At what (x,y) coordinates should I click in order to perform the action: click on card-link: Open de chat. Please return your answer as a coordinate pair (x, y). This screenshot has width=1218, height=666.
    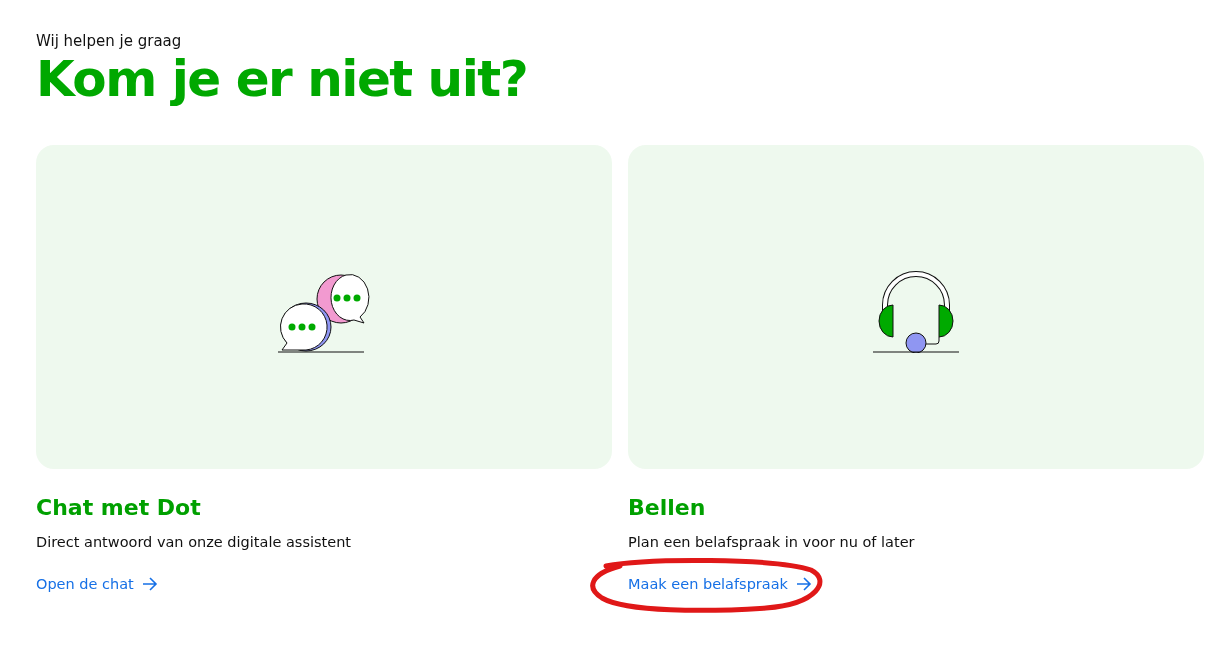
    Looking at the image, I should click on (97, 584).